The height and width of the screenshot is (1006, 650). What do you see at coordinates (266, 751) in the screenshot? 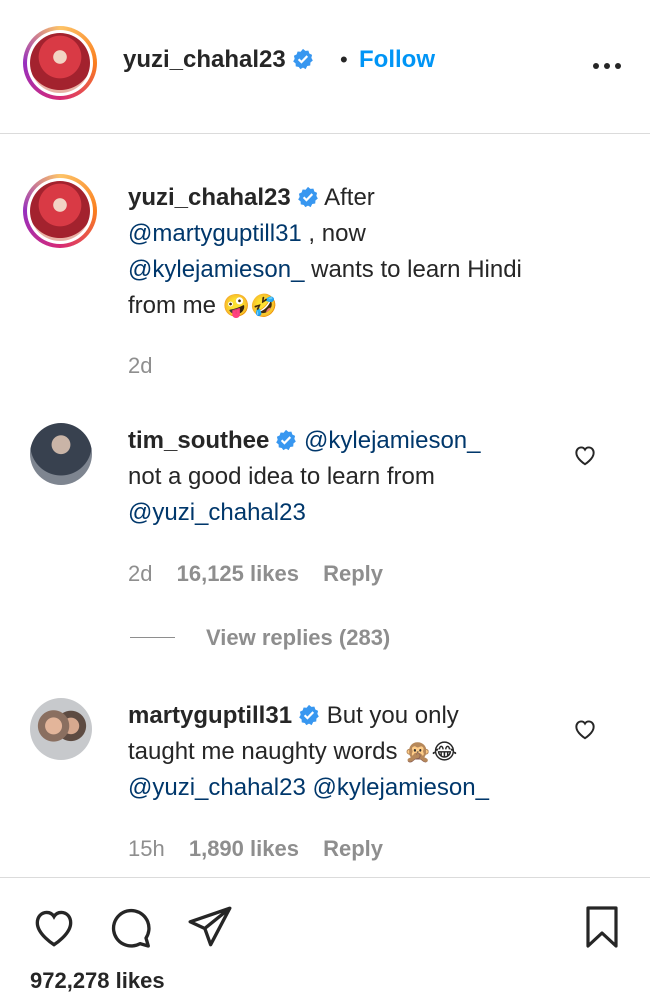
I see `comment-text: taught me naughty words` at bounding box center [266, 751].